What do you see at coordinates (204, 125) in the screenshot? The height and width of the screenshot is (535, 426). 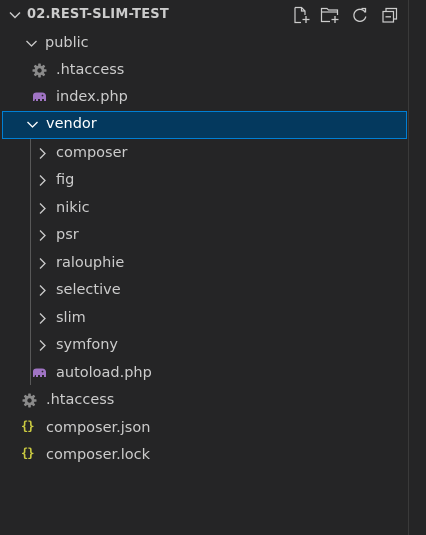 I see `tree-folder-vendor: vendor` at bounding box center [204, 125].